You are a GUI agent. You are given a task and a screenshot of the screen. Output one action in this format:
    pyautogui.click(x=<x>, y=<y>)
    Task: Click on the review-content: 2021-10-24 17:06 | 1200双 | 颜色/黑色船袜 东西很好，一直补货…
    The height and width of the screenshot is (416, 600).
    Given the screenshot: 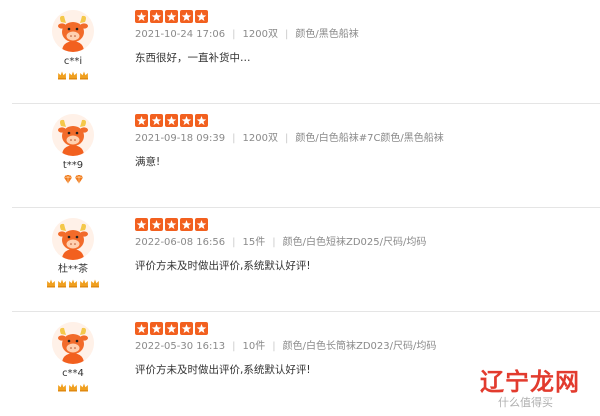 What is the action you would take?
    pyautogui.click(x=355, y=37)
    